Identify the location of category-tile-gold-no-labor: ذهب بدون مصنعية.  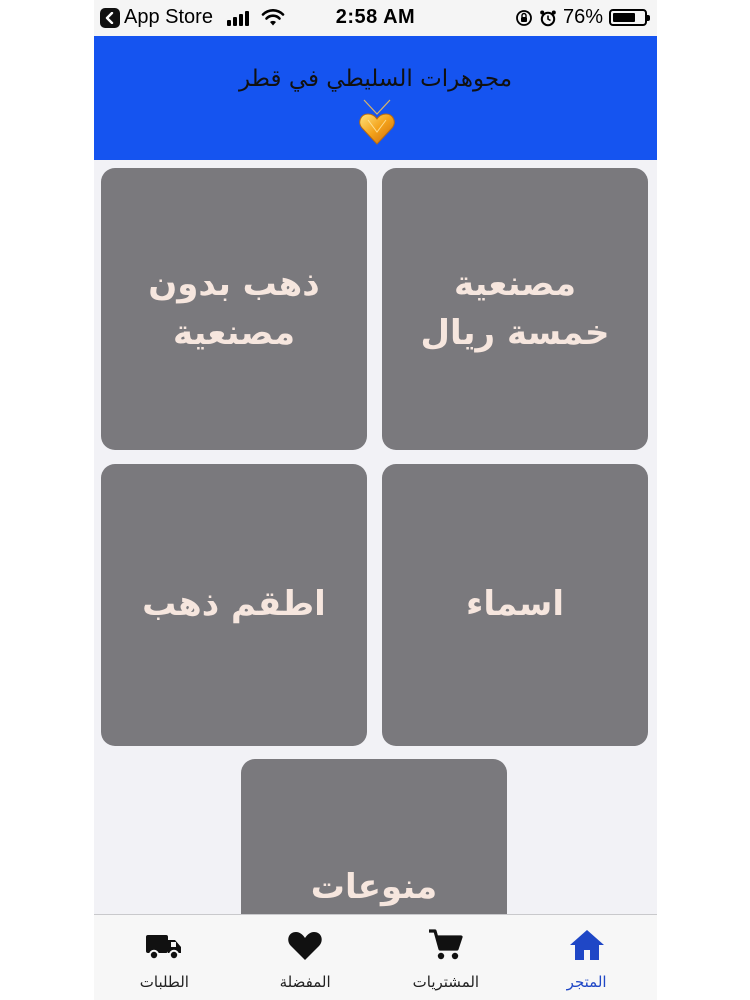
(234, 309).